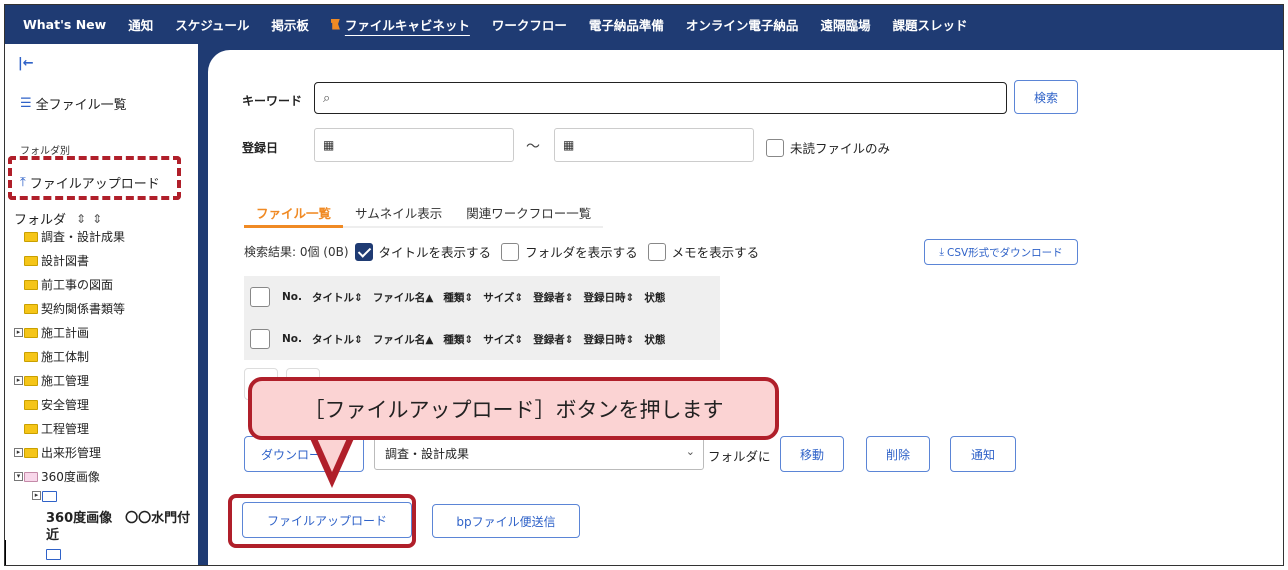 This screenshot has height=570, width=1288. What do you see at coordinates (845, 24) in the screenshot?
I see `nav-remote-inspection: 遠隔臨場` at bounding box center [845, 24].